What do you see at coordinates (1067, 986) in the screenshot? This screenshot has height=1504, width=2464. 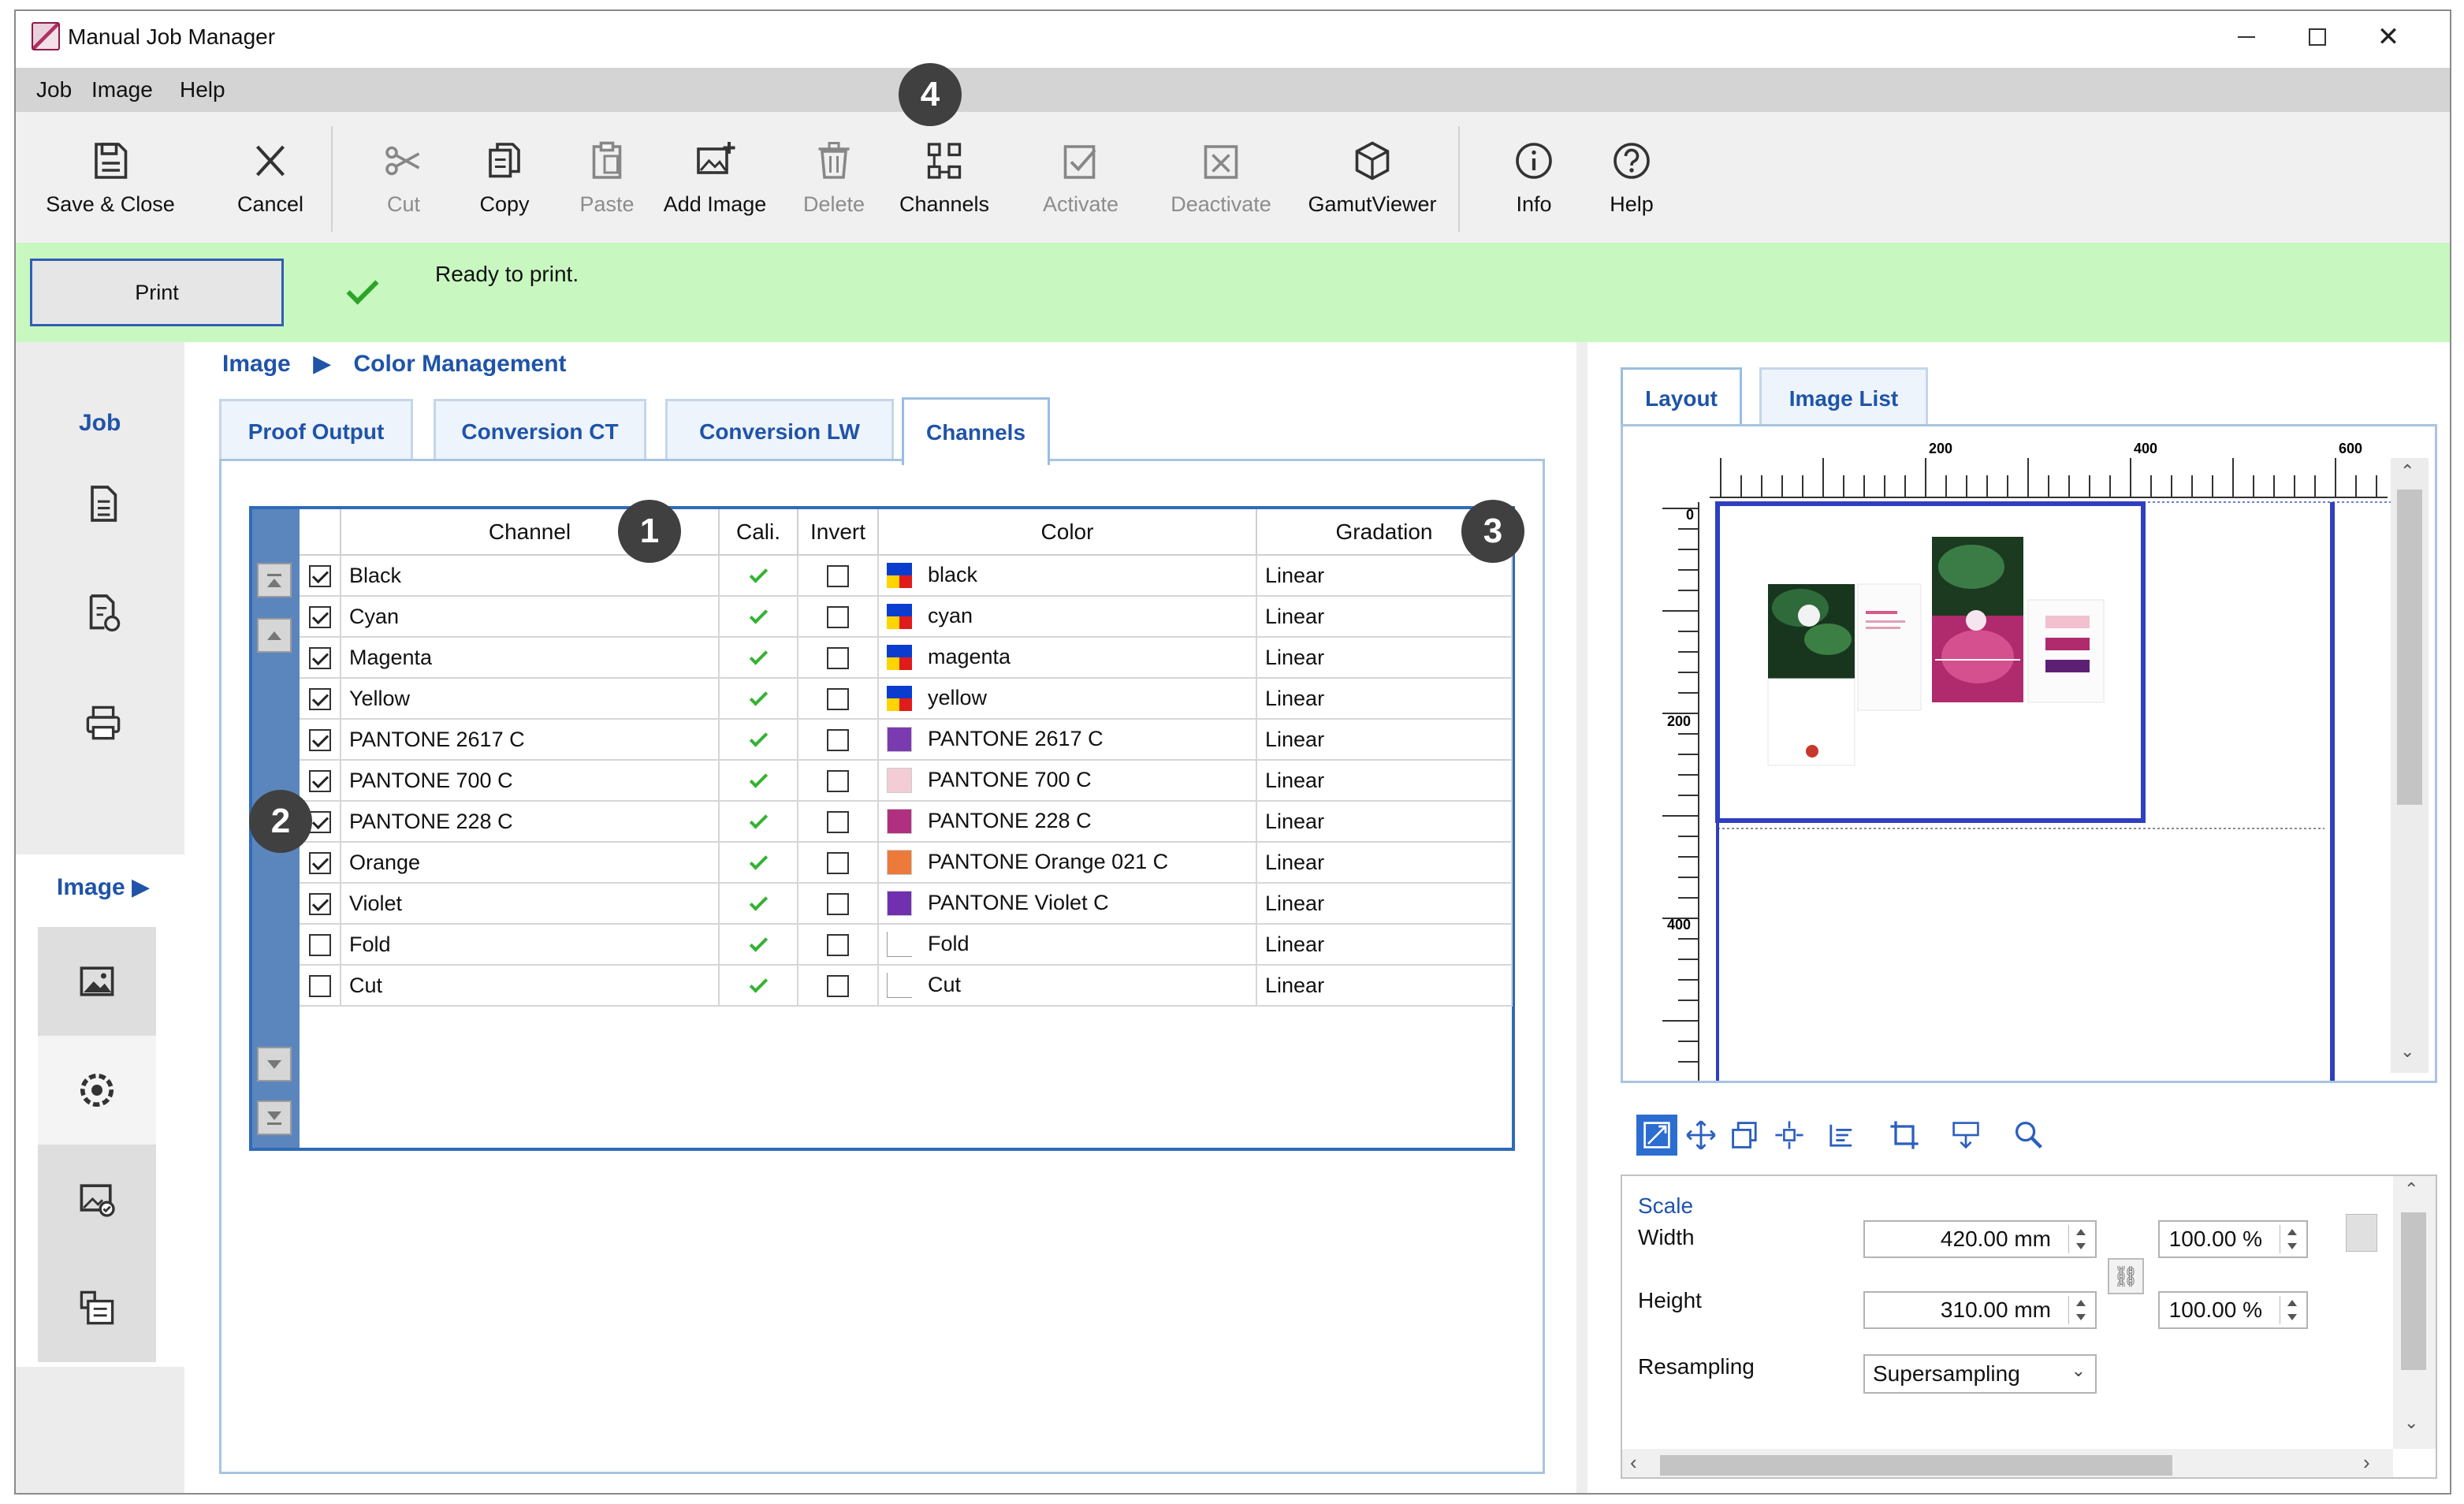 I see `color-cell: Cut` at bounding box center [1067, 986].